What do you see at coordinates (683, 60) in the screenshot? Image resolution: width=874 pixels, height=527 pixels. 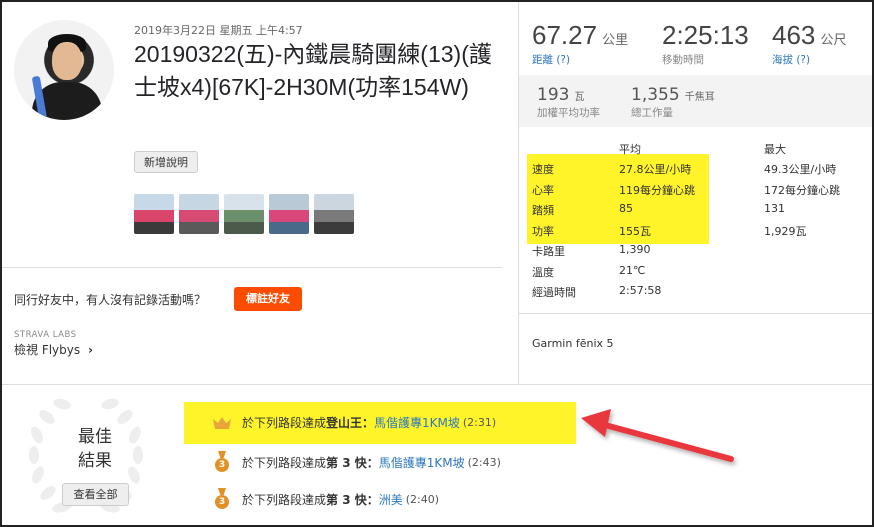 I see `stat-moving-time-label: 移動時間` at bounding box center [683, 60].